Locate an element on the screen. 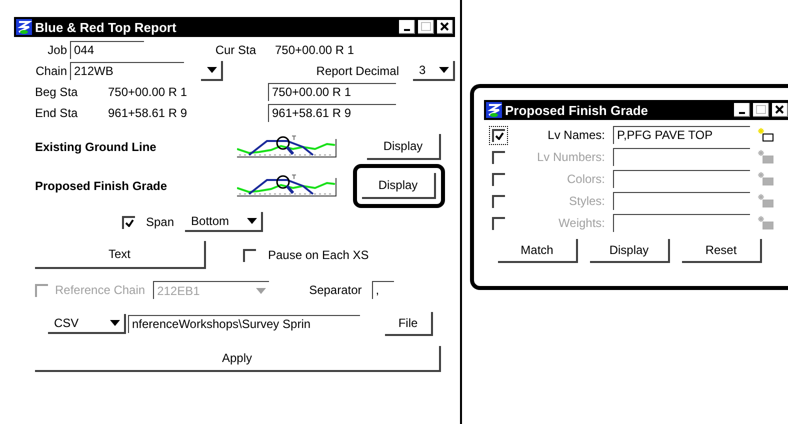 This screenshot has width=788, height=424. cur-sta-label: Cur Sta is located at coordinates (235, 49).